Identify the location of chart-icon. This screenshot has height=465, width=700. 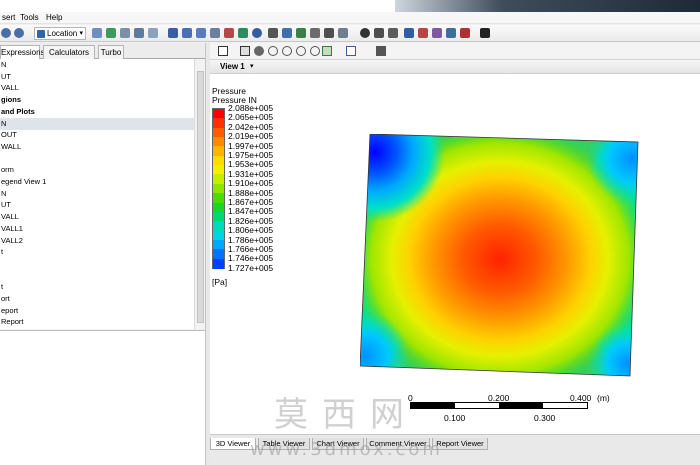
(315, 33).